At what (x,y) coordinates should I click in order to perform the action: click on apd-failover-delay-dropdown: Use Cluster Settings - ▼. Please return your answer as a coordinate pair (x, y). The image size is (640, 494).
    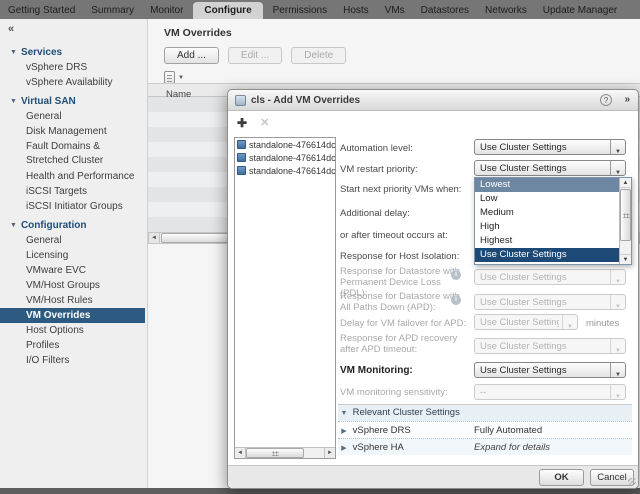
    Looking at the image, I should click on (526, 322).